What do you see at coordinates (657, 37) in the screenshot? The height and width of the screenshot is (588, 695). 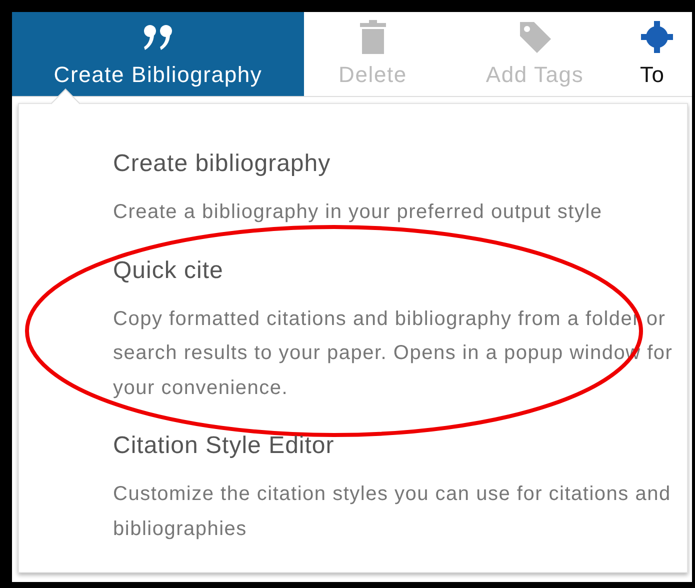 I see `gear-icon` at bounding box center [657, 37].